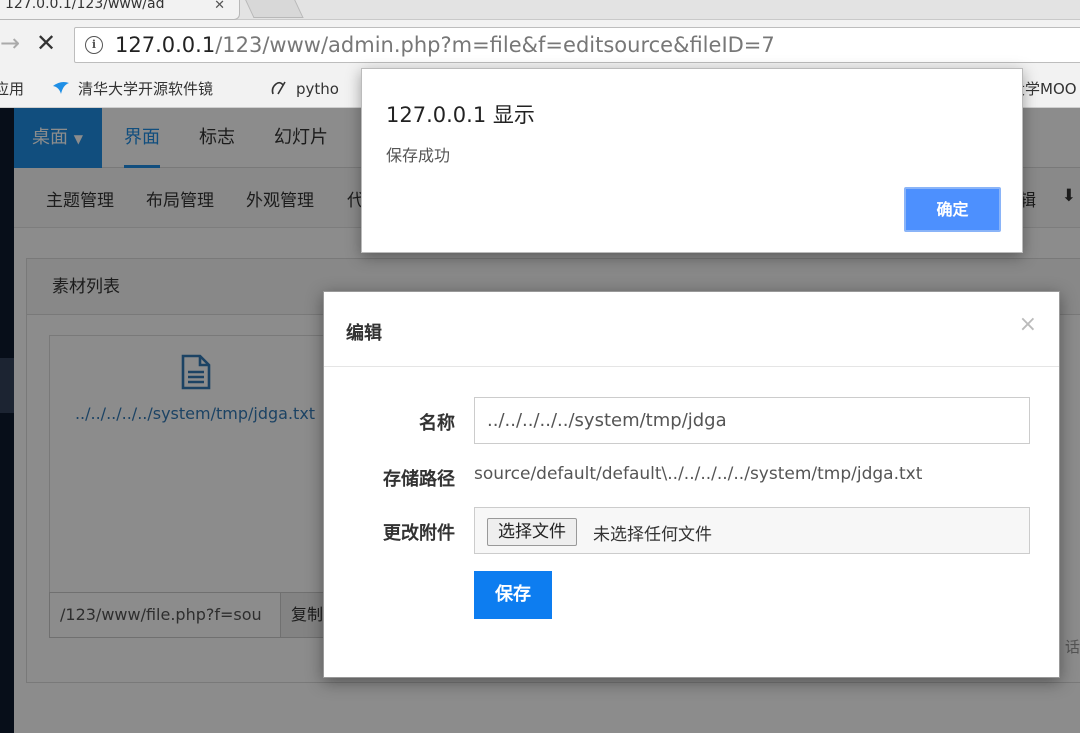  I want to click on bookmark-label: pytho, so click(317, 89).